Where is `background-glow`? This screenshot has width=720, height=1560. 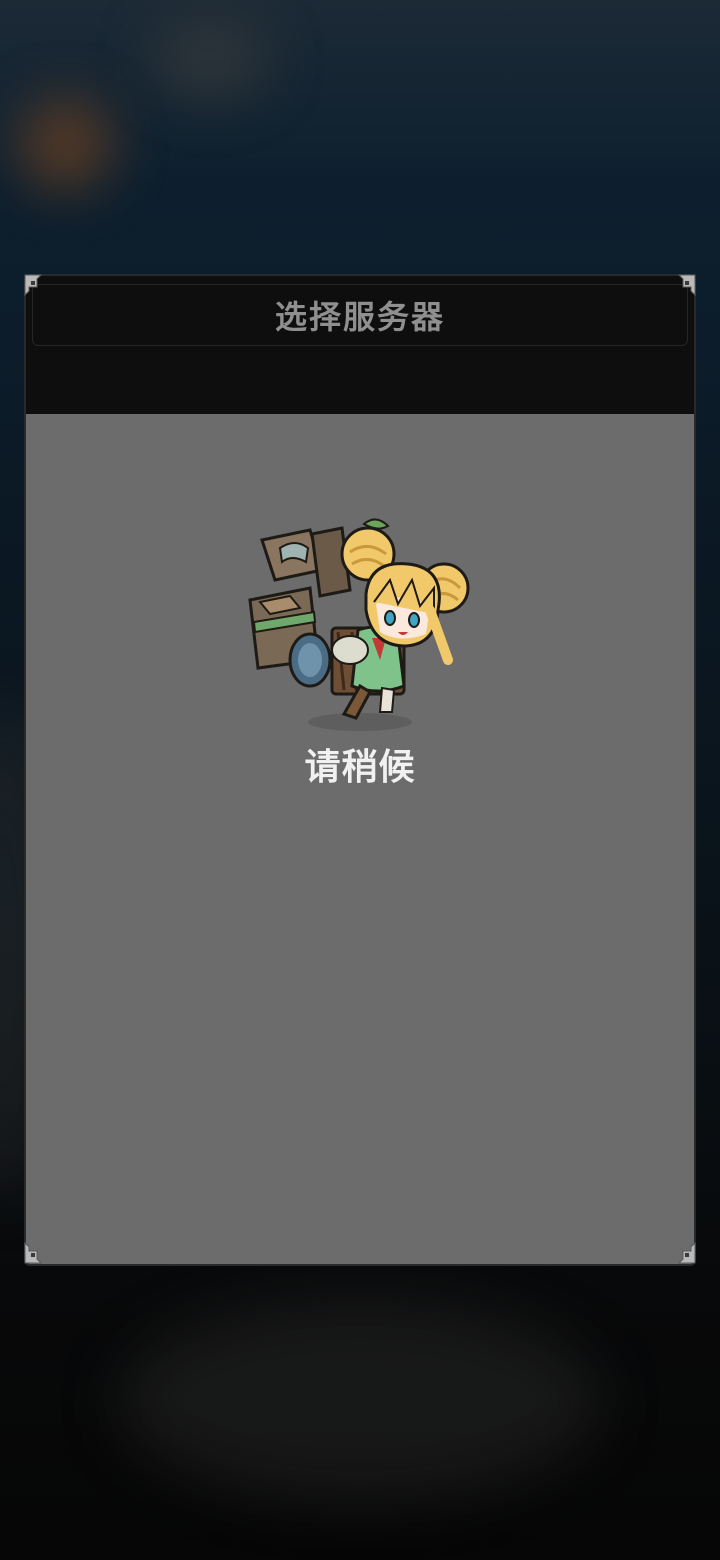 background-glow is located at coordinates (210, 60).